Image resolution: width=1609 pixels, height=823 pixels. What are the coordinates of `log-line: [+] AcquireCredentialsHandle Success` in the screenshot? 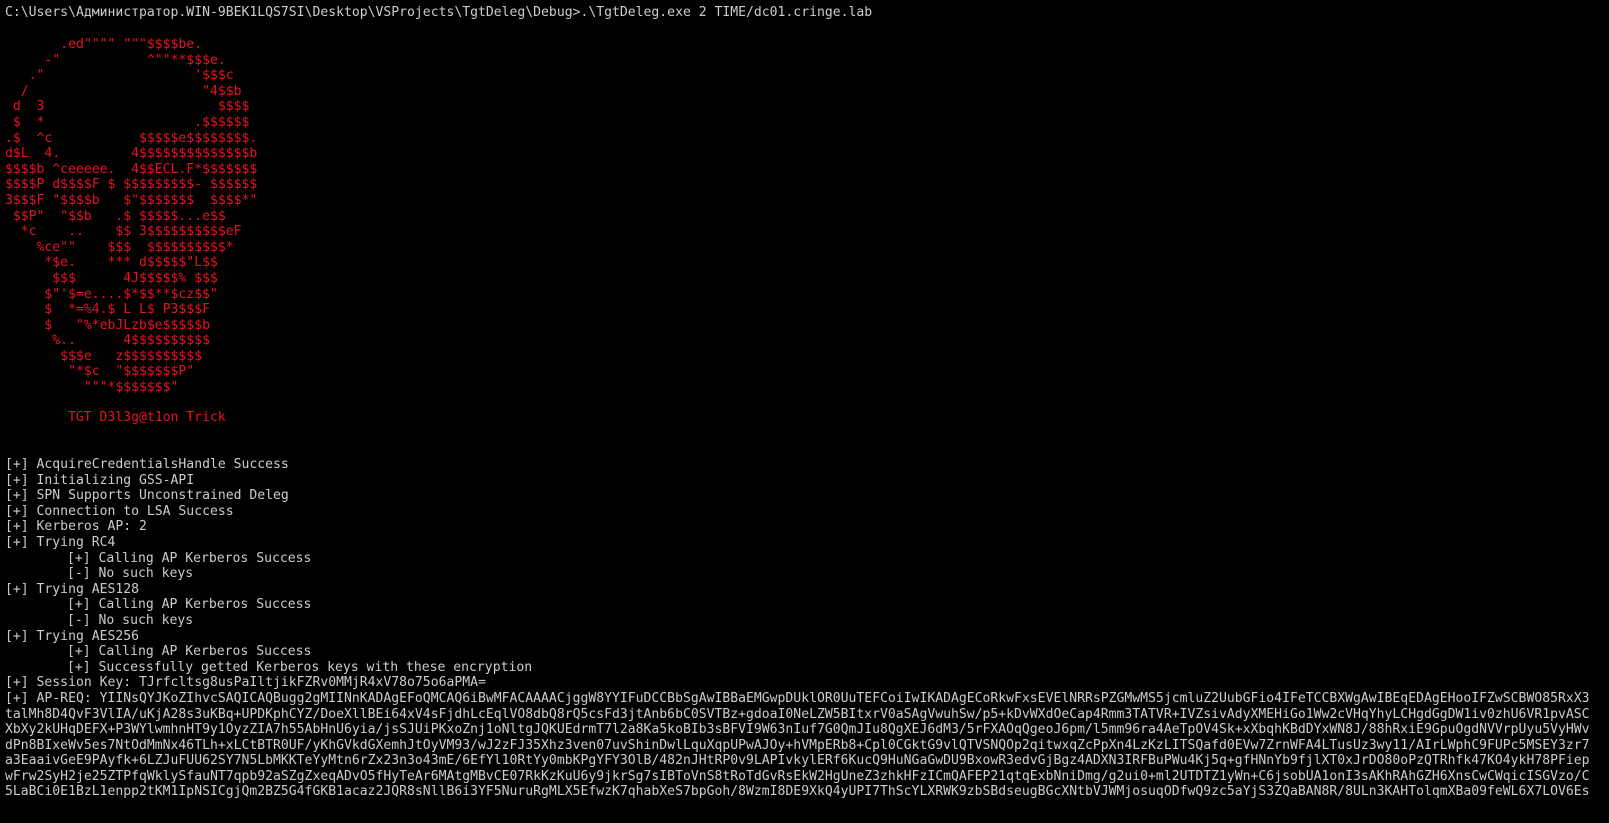 It's located at (147, 464).